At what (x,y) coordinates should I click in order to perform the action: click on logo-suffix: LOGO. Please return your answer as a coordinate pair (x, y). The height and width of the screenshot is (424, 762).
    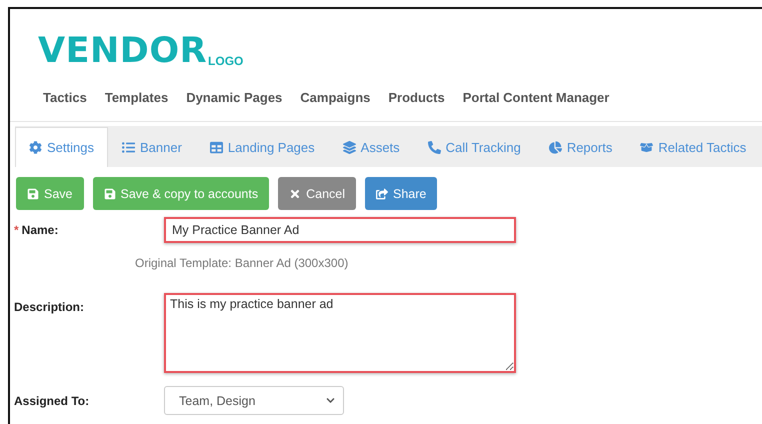
    Looking at the image, I should click on (226, 61).